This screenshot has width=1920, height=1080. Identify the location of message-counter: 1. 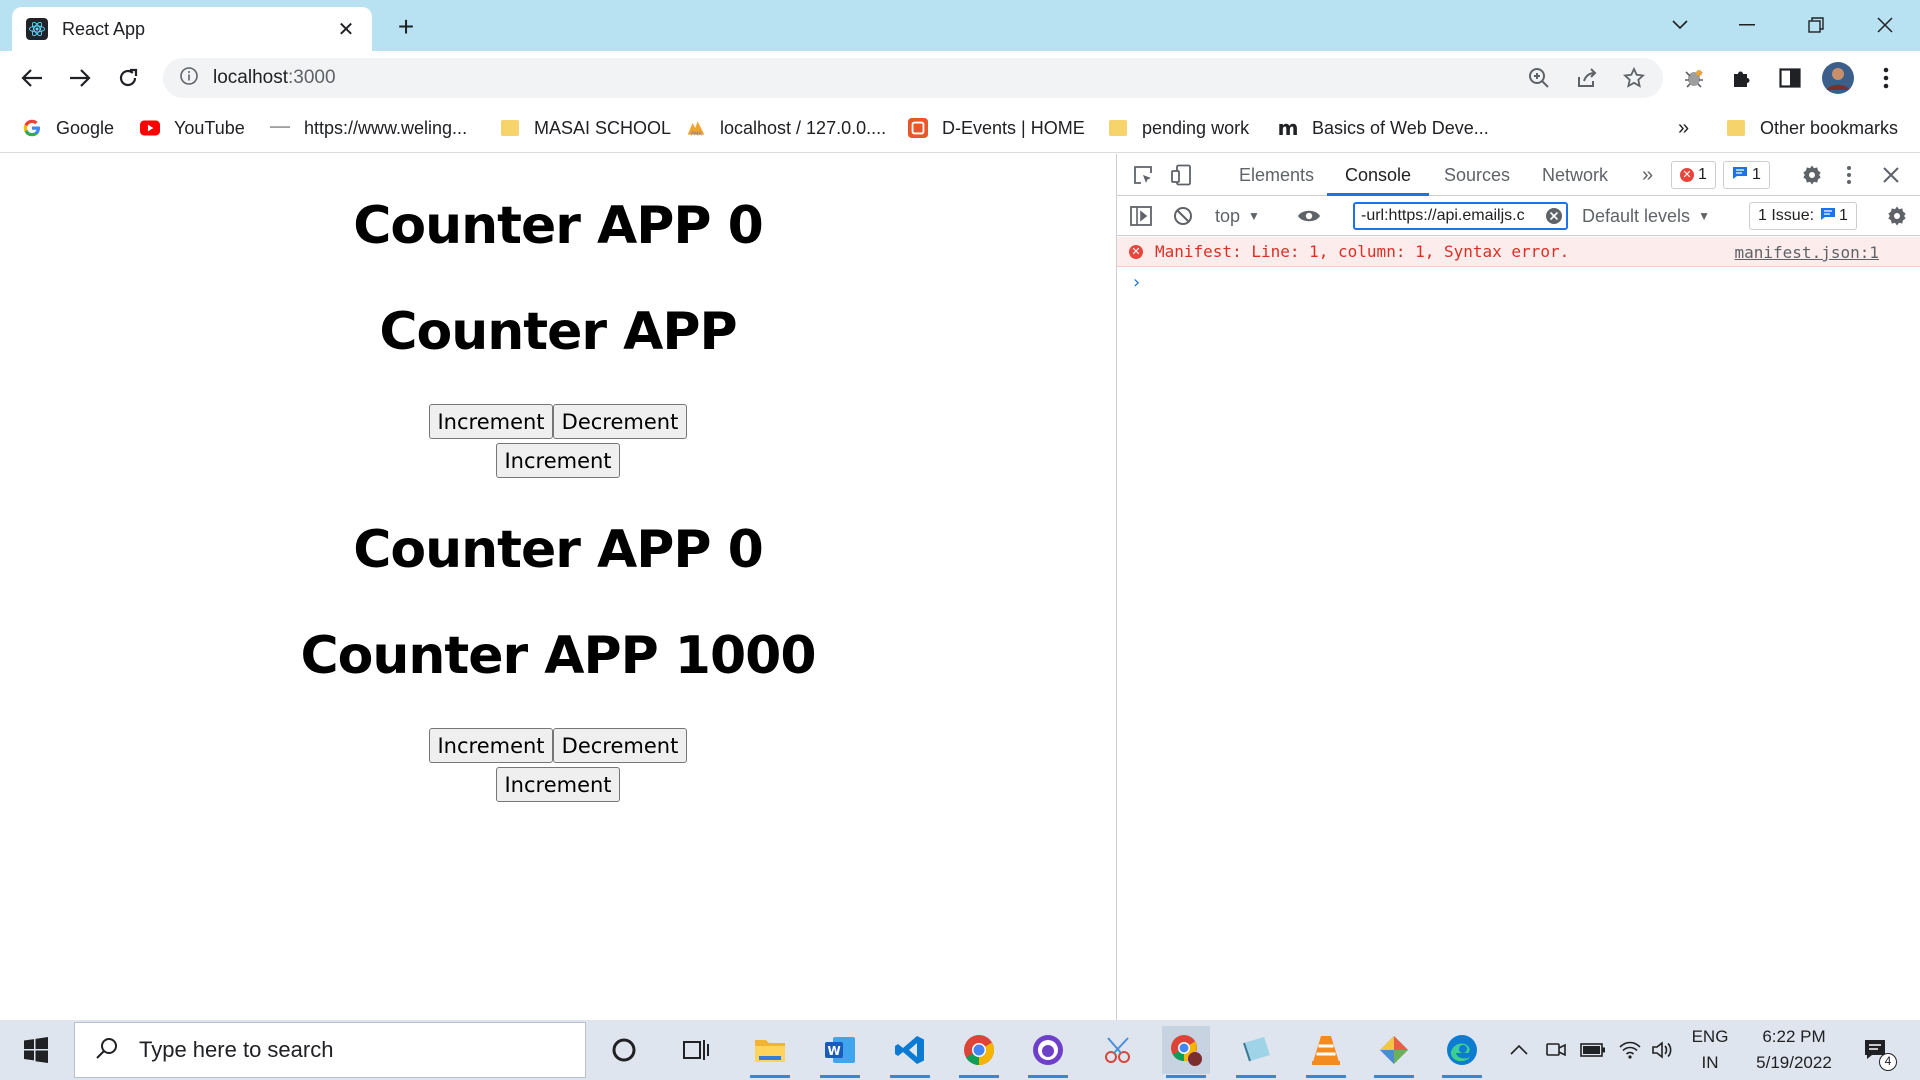
(1746, 175).